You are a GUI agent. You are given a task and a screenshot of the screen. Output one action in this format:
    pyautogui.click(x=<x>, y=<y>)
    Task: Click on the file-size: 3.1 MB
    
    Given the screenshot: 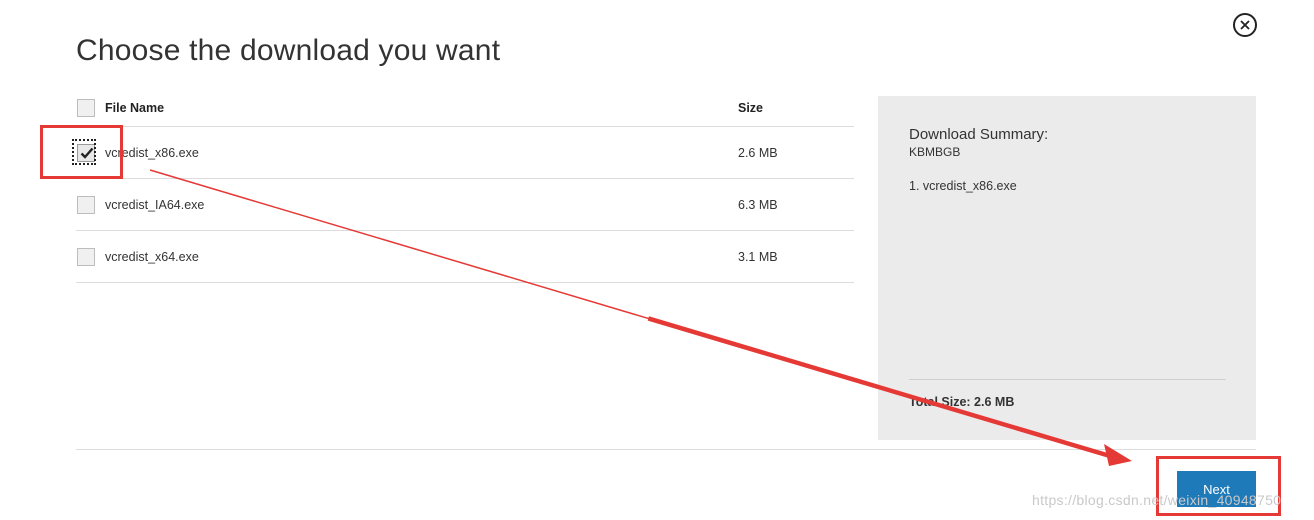 What is the action you would take?
    pyautogui.click(x=758, y=256)
    